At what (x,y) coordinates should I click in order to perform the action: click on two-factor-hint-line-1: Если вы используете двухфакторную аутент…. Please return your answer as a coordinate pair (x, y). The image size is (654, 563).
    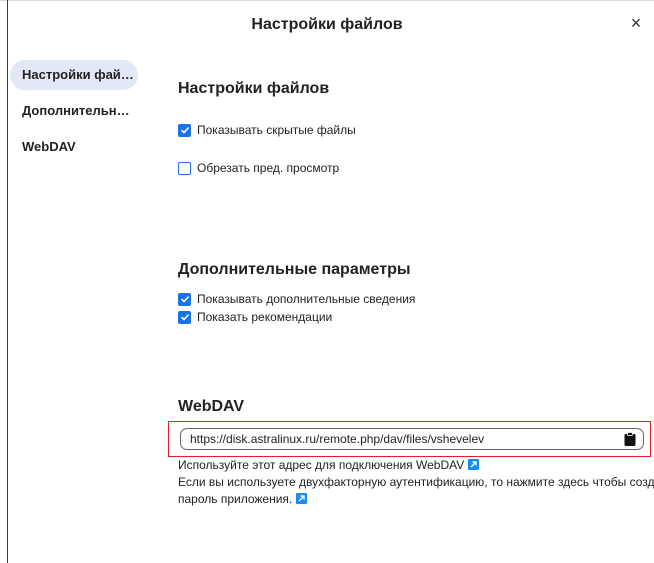
    Looking at the image, I should click on (416, 482).